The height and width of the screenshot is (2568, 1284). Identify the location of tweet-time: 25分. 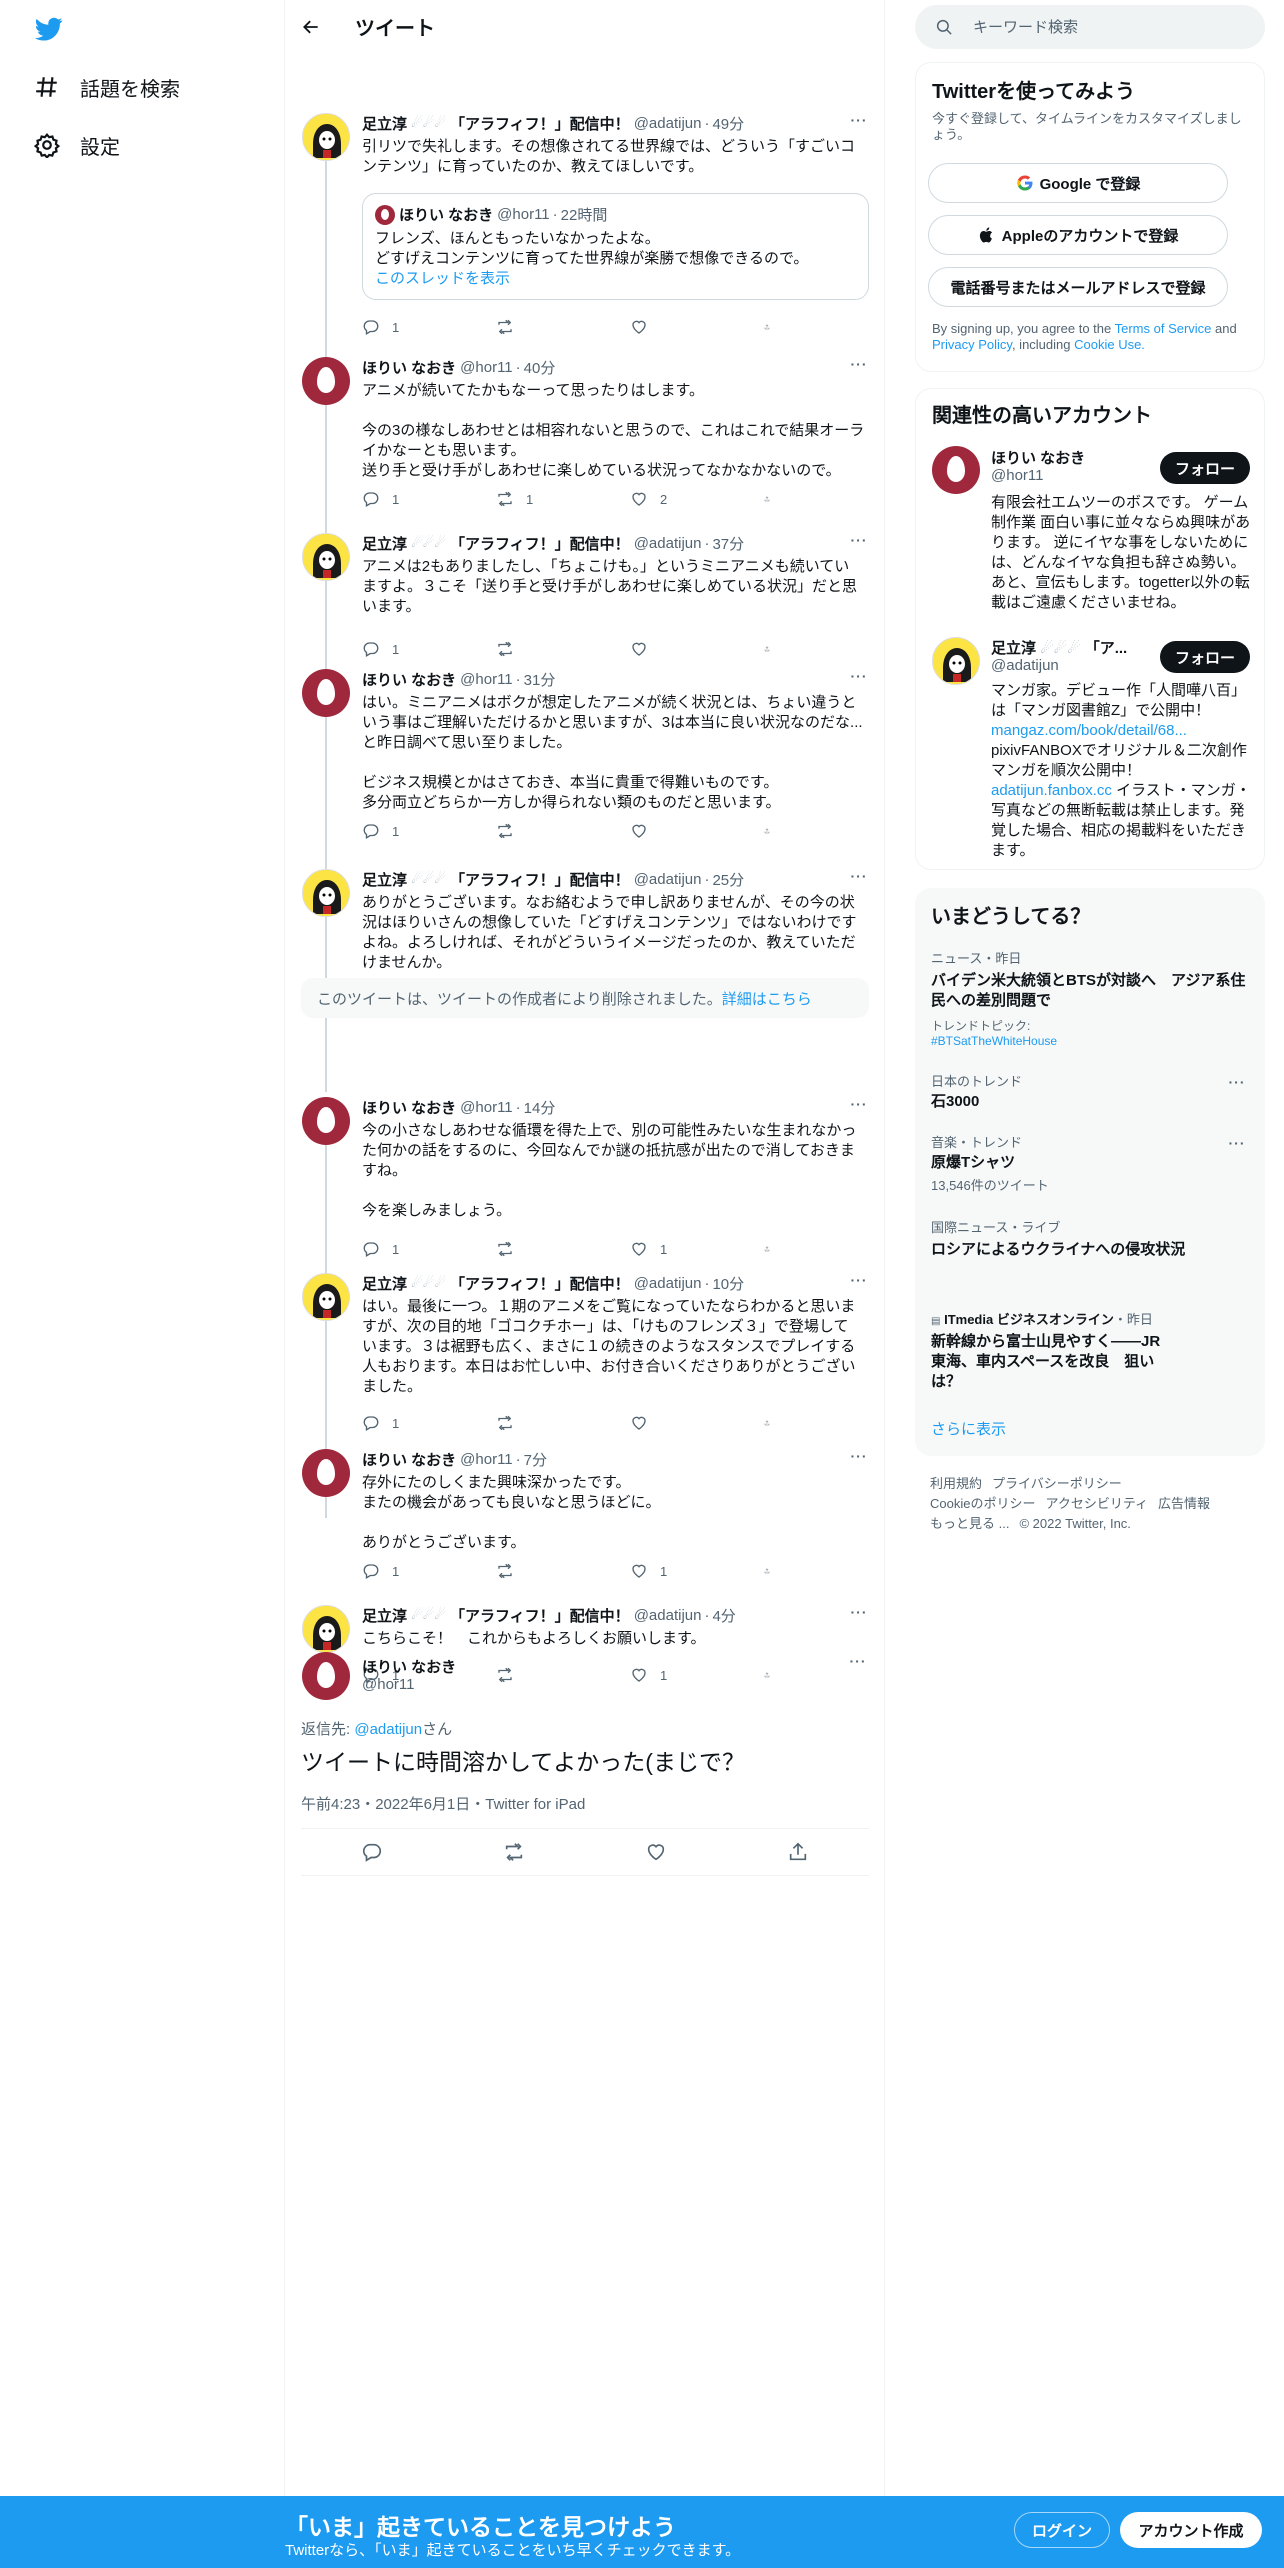
(728, 879).